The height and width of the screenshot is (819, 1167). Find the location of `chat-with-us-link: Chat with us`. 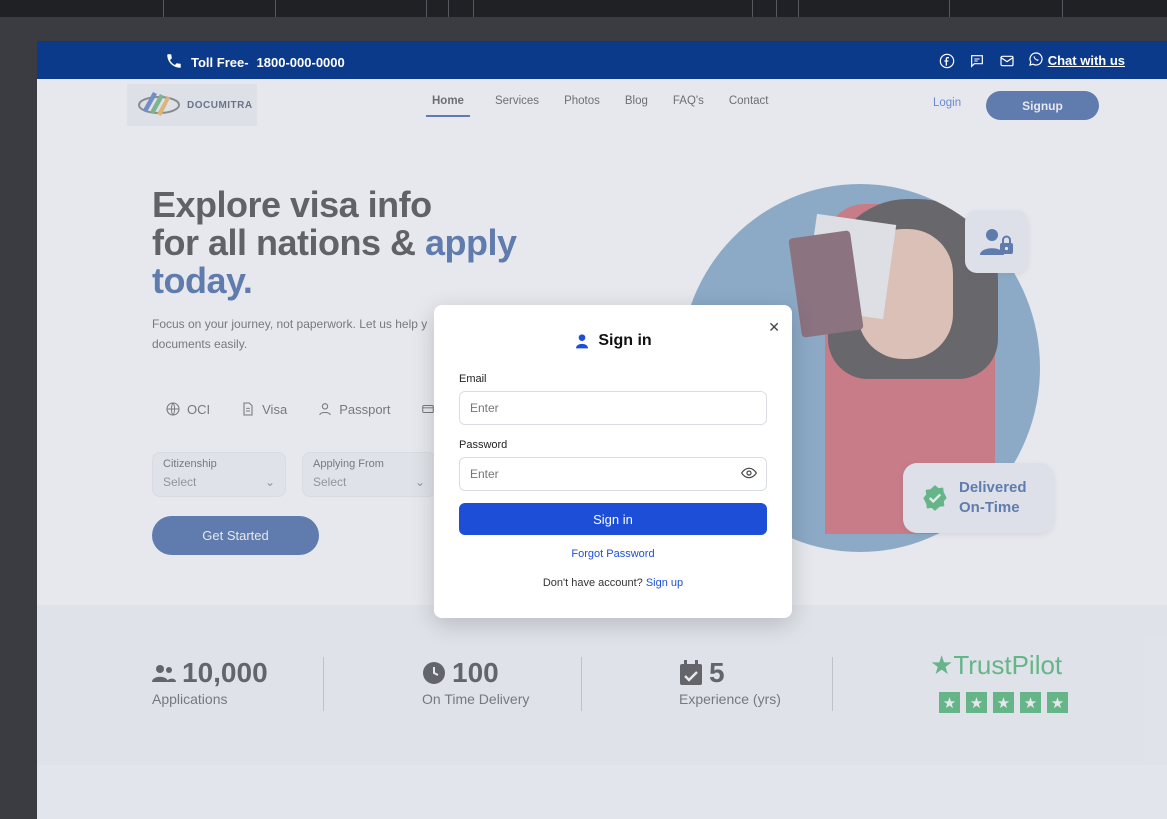

chat-with-us-link: Chat with us is located at coordinates (1076, 60).